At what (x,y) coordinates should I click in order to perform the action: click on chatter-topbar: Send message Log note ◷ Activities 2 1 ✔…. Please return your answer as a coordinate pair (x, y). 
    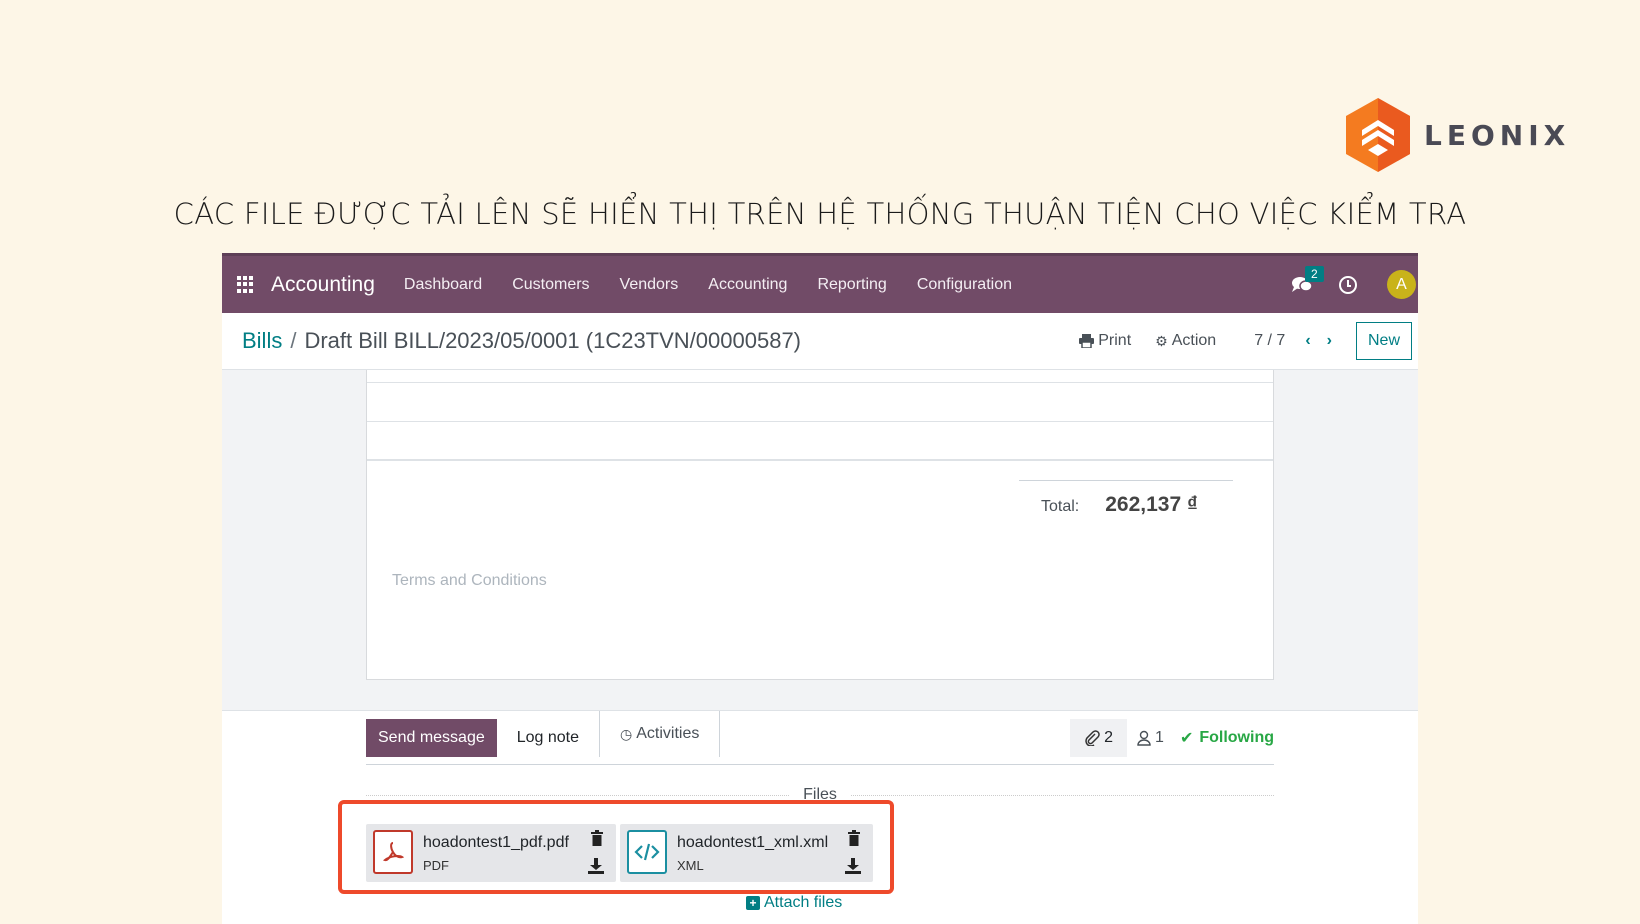
    Looking at the image, I should click on (820, 738).